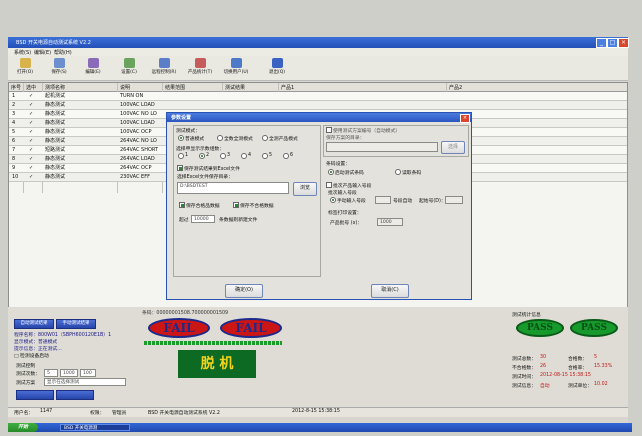 The image size is (642, 436). I want to click on toolbar-open-button: 打开(O), so click(25, 68).